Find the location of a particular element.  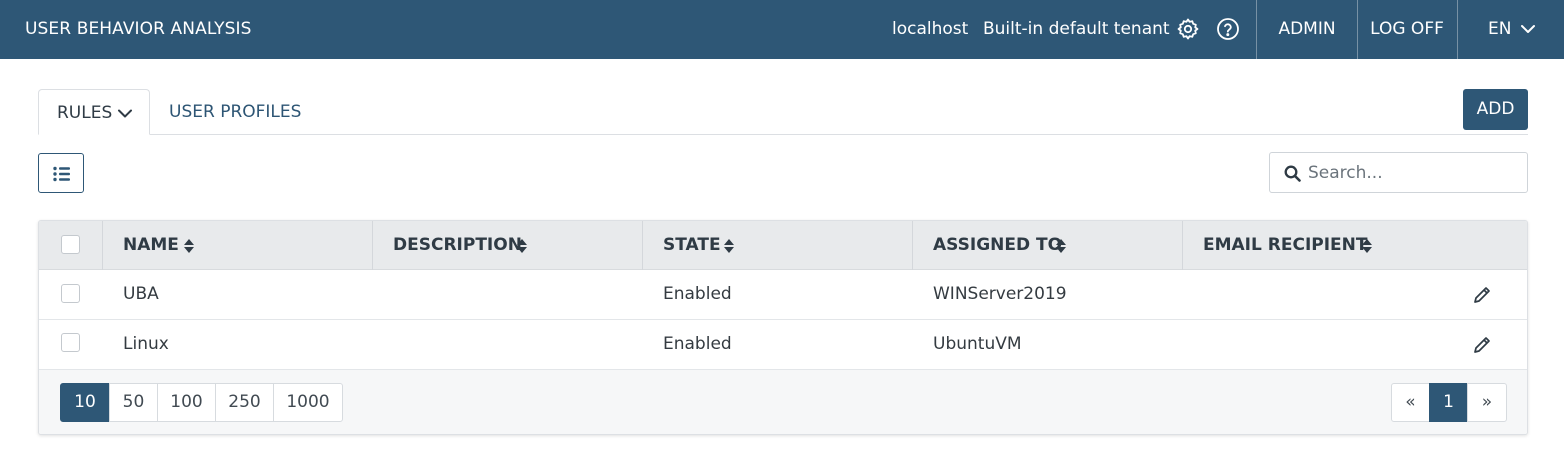

previous-page-button: « is located at coordinates (1410, 402).